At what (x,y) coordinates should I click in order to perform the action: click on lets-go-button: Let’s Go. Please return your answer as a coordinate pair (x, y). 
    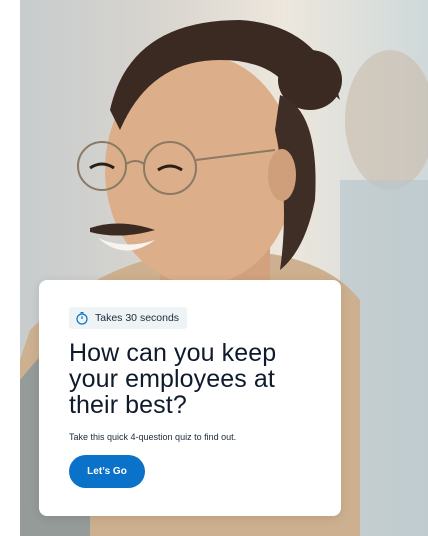
    Looking at the image, I should click on (107, 471).